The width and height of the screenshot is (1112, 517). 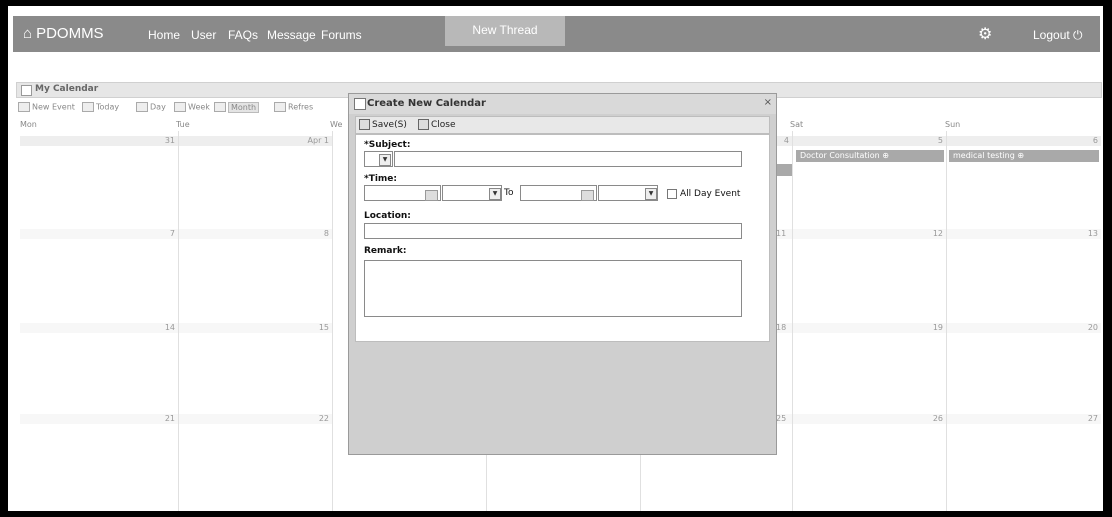 What do you see at coordinates (203, 35) in the screenshot?
I see `nav-user: User` at bounding box center [203, 35].